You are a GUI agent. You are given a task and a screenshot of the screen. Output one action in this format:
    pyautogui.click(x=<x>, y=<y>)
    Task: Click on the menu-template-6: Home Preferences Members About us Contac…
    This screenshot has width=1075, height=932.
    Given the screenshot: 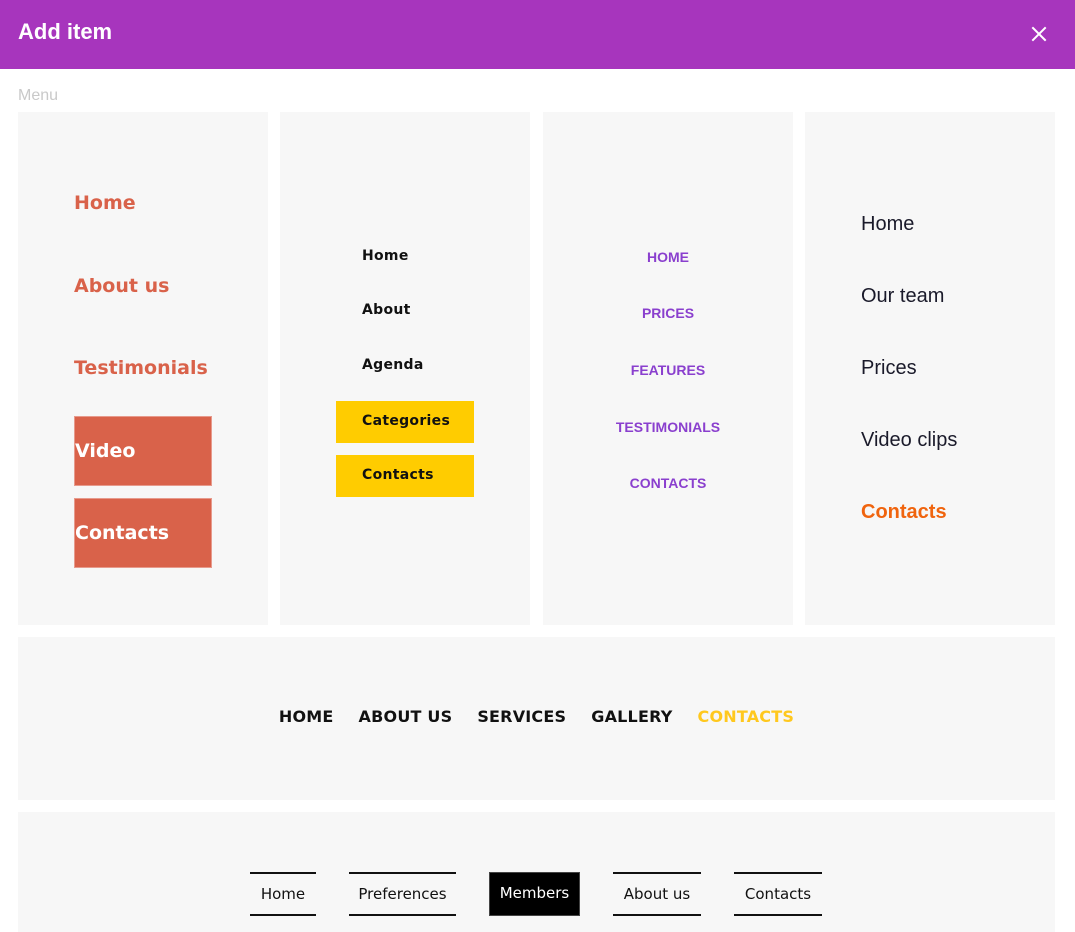 What is the action you would take?
    pyautogui.click(x=536, y=872)
    